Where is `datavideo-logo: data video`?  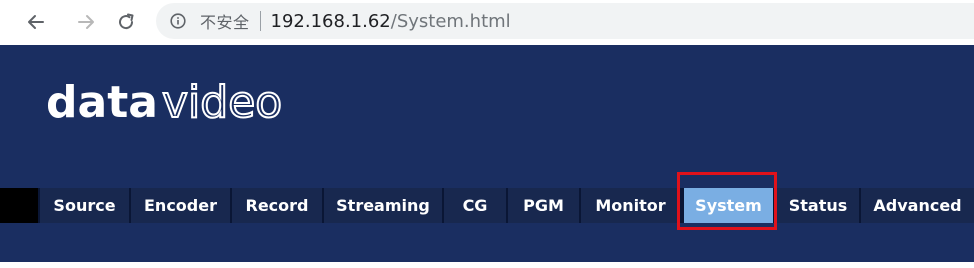 datavideo-logo: data video is located at coordinates (181, 105).